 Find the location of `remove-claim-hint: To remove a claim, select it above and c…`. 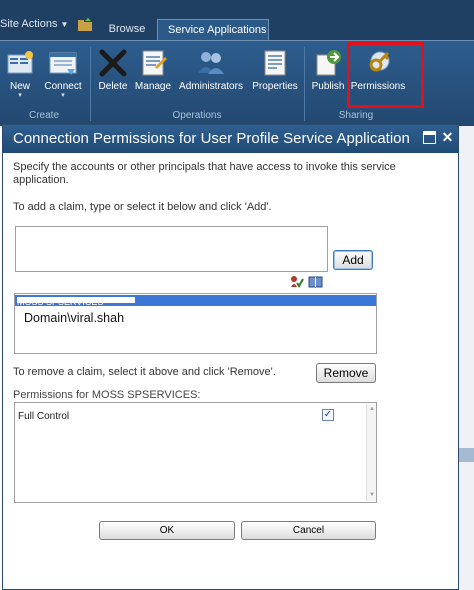

remove-claim-hint: To remove a claim, select it above and c… is located at coordinates (144, 372).